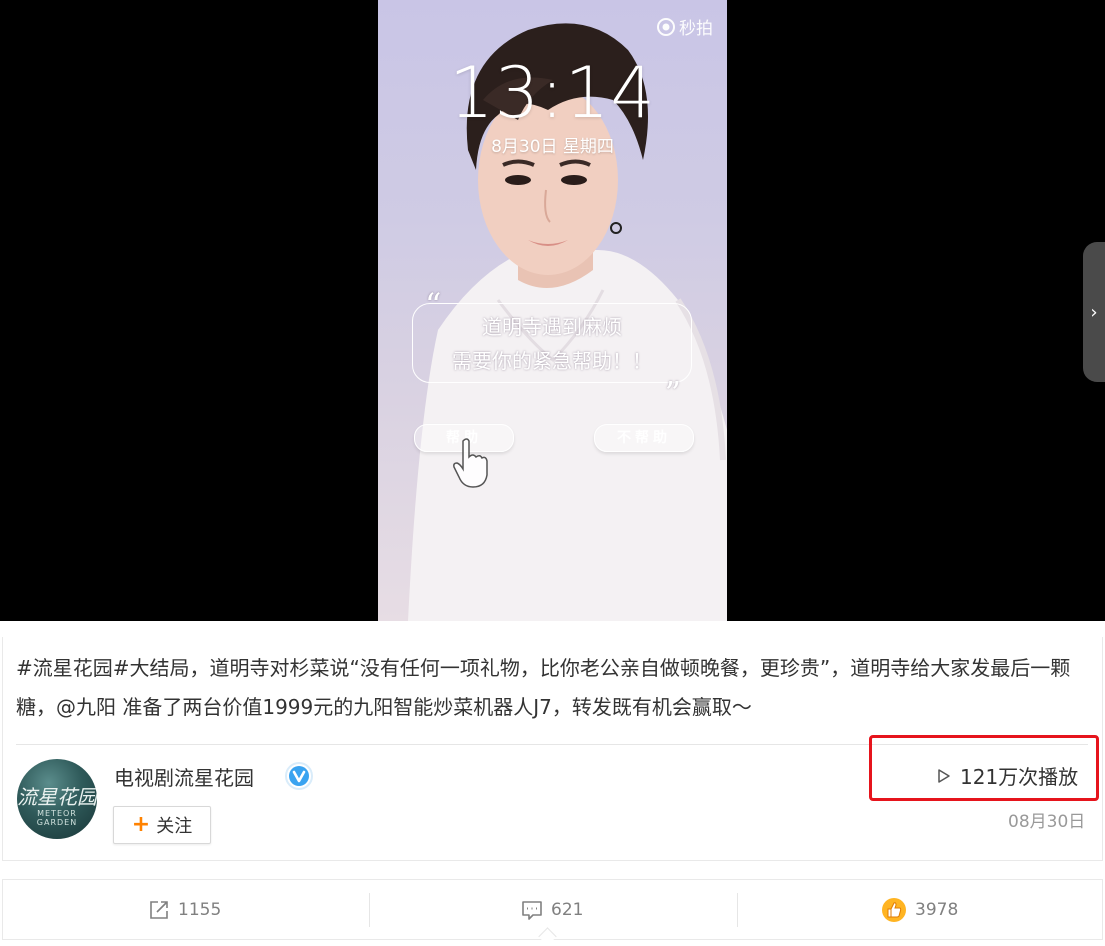 The width and height of the screenshot is (1105, 946). I want to click on play-count: 121万次播放, so click(1007, 775).